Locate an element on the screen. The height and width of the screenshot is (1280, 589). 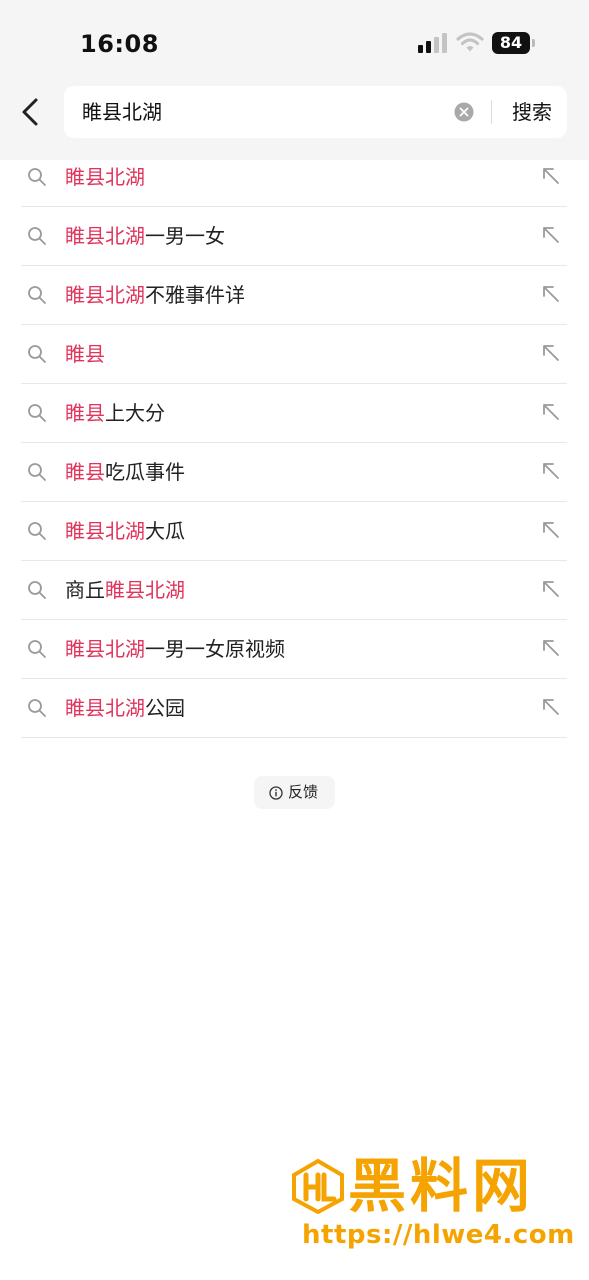
suggestion-suffix: 一男一女原视频 is located at coordinates (215, 649).